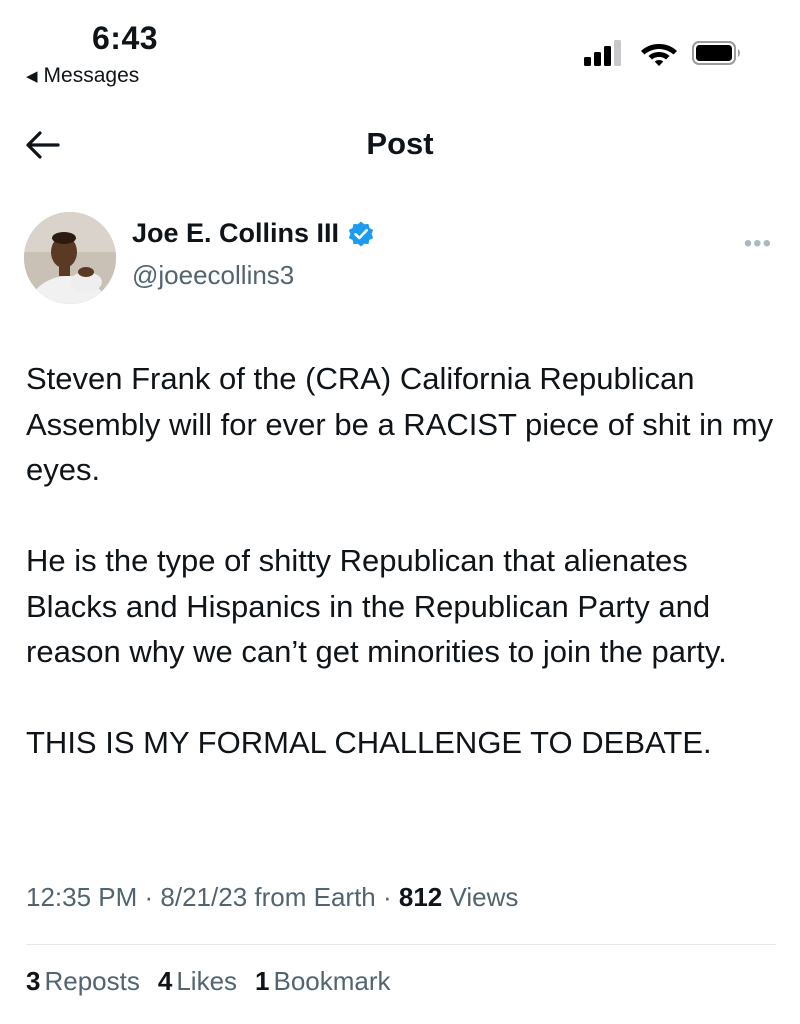  Describe the element at coordinates (404, 260) in the screenshot. I see `post-author: Joe E. Collins III @joeecollins3 •••` at that location.